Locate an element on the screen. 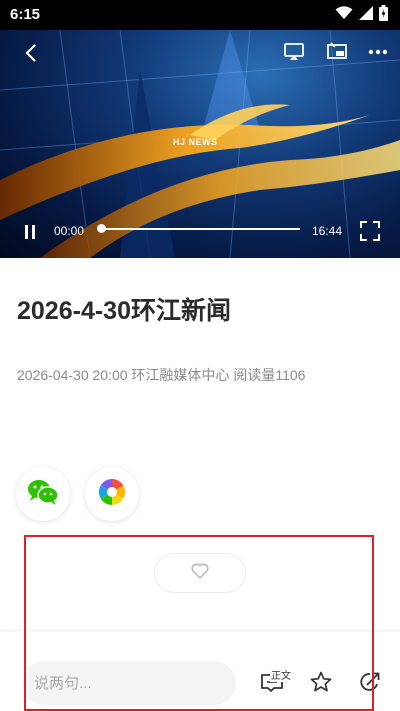  video-logo: HJ NEWS is located at coordinates (195, 142).